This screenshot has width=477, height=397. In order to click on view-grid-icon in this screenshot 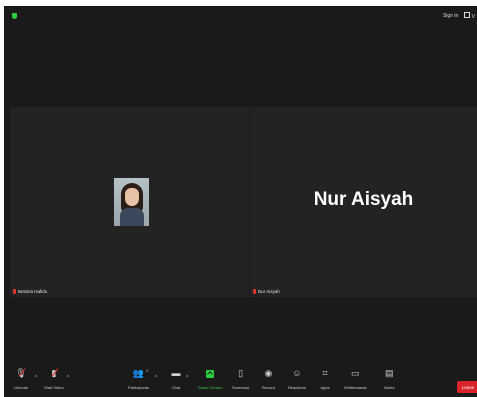, I will do `click(467, 15)`.